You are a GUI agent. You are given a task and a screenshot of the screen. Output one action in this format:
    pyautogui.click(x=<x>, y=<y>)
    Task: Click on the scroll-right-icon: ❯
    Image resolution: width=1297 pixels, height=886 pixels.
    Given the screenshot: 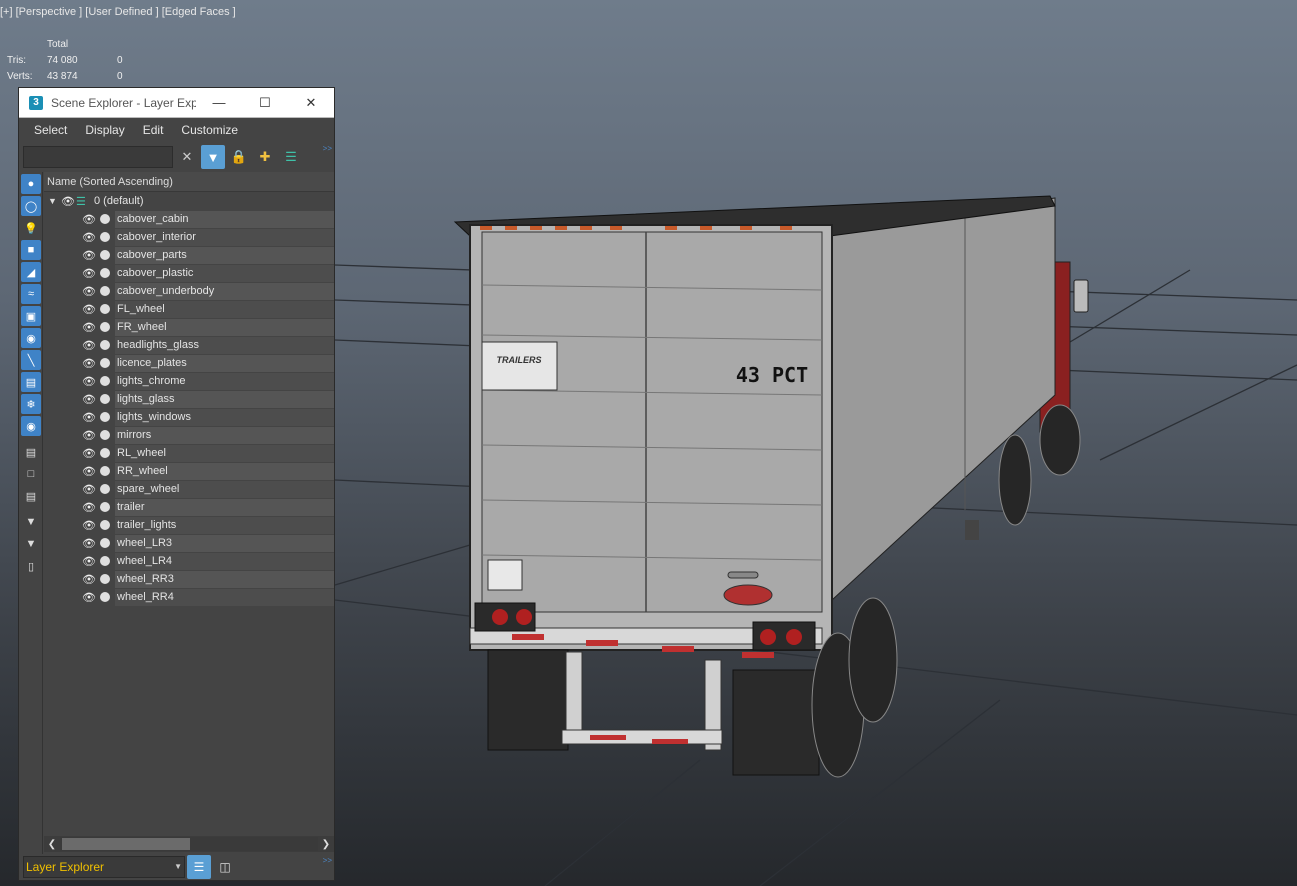 What is the action you would take?
    pyautogui.click(x=326, y=844)
    